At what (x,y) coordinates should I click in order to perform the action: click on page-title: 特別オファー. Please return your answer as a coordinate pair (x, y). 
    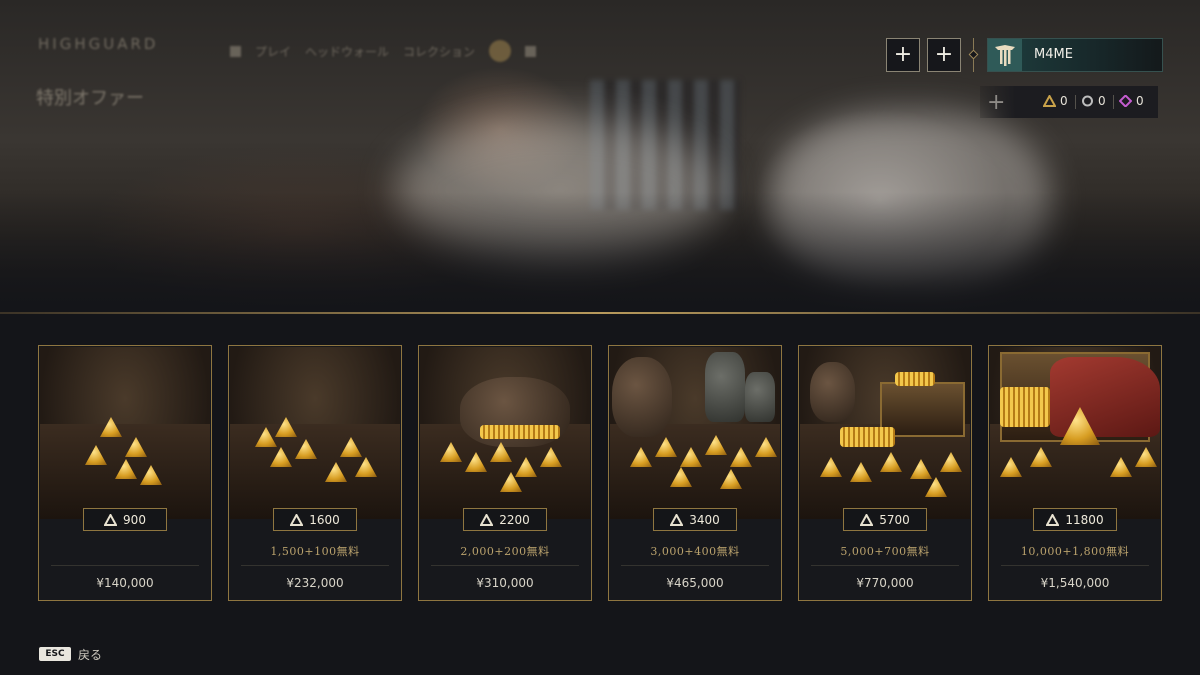
    Looking at the image, I should click on (90, 98).